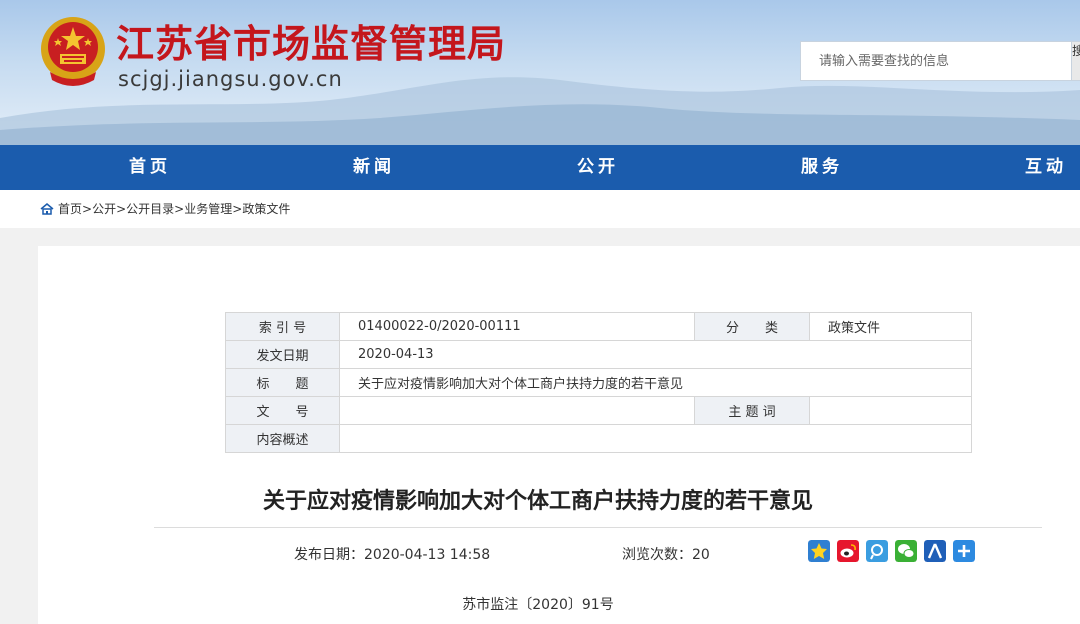  What do you see at coordinates (848, 551) in the screenshot?
I see `weibo-icon` at bounding box center [848, 551].